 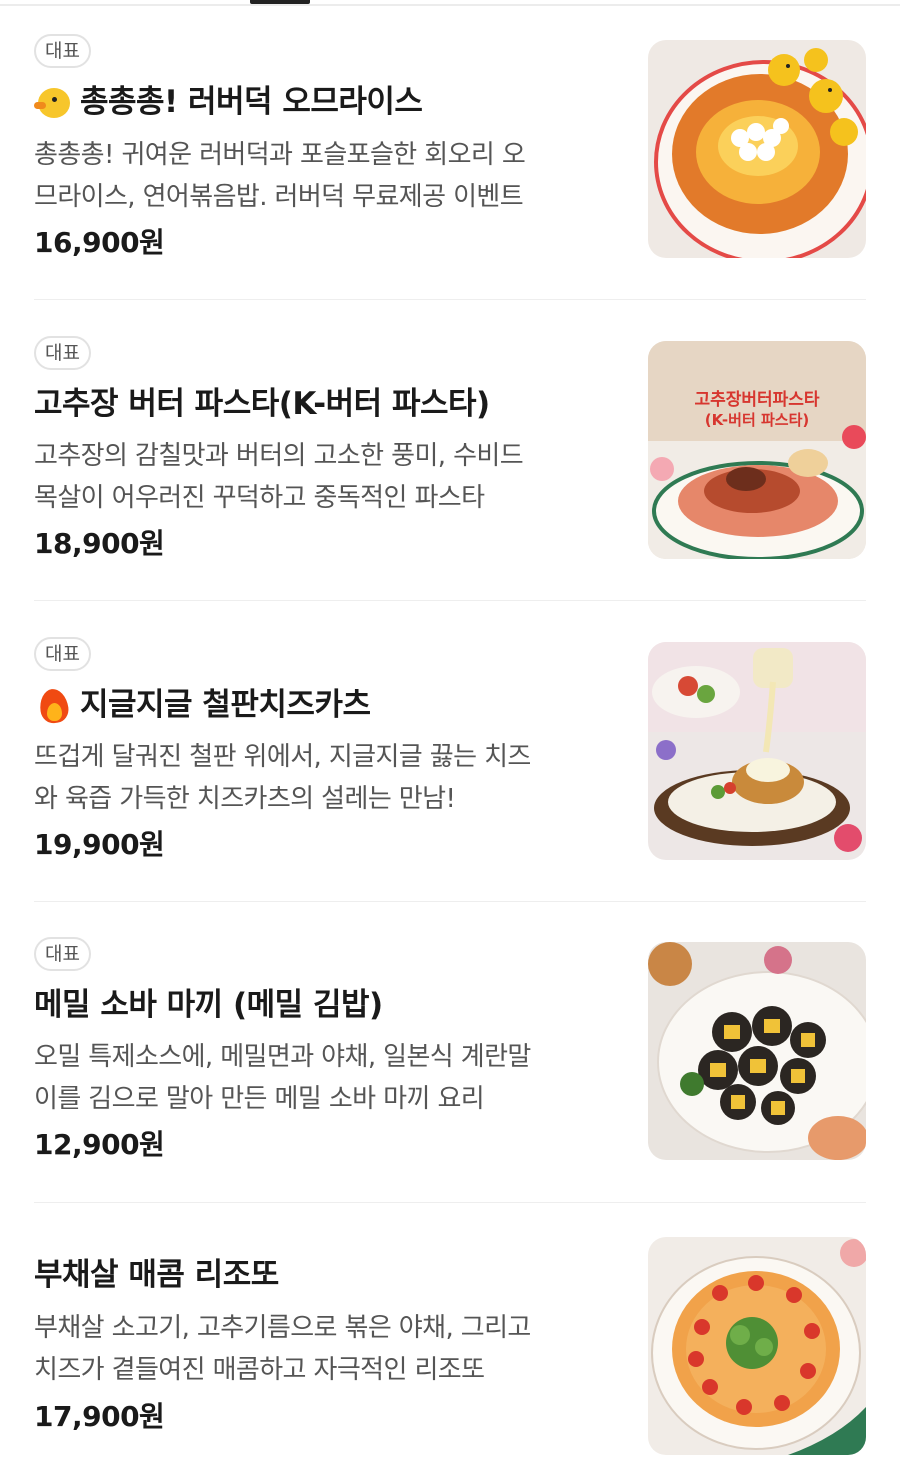 I want to click on menu-item-title-text: 지글지글 철판치즈카츠, so click(x=225, y=705).